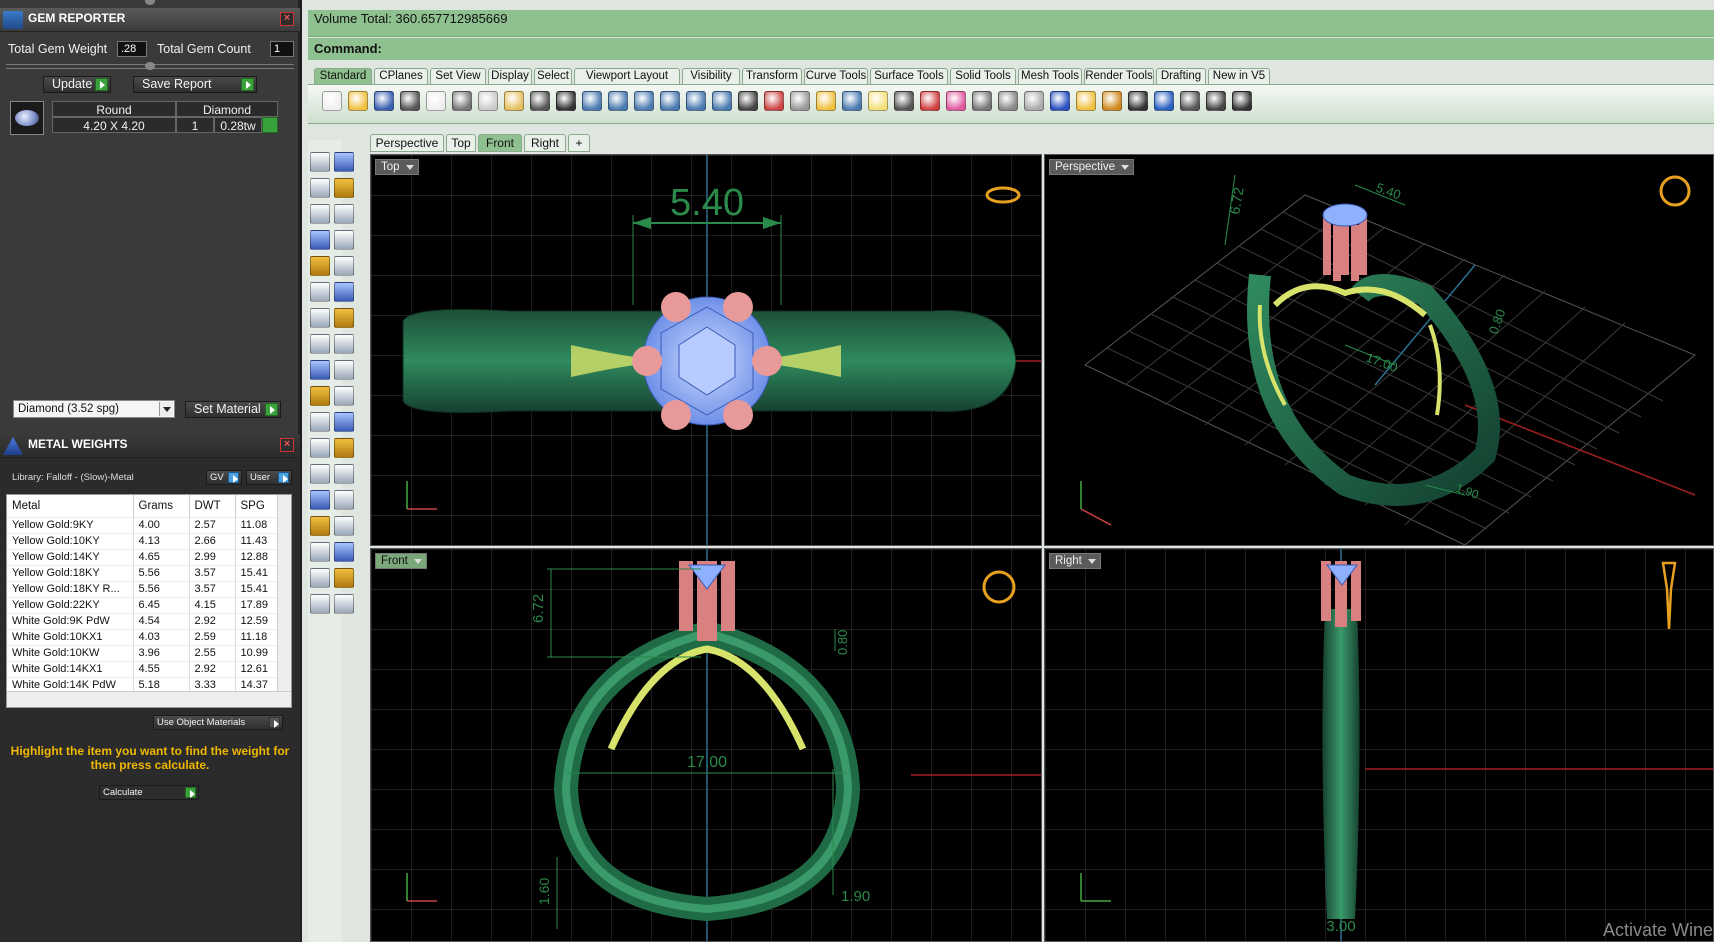 Image resolution: width=1714 pixels, height=942 pixels. I want to click on right-viewport-label: Right, so click(1075, 561).